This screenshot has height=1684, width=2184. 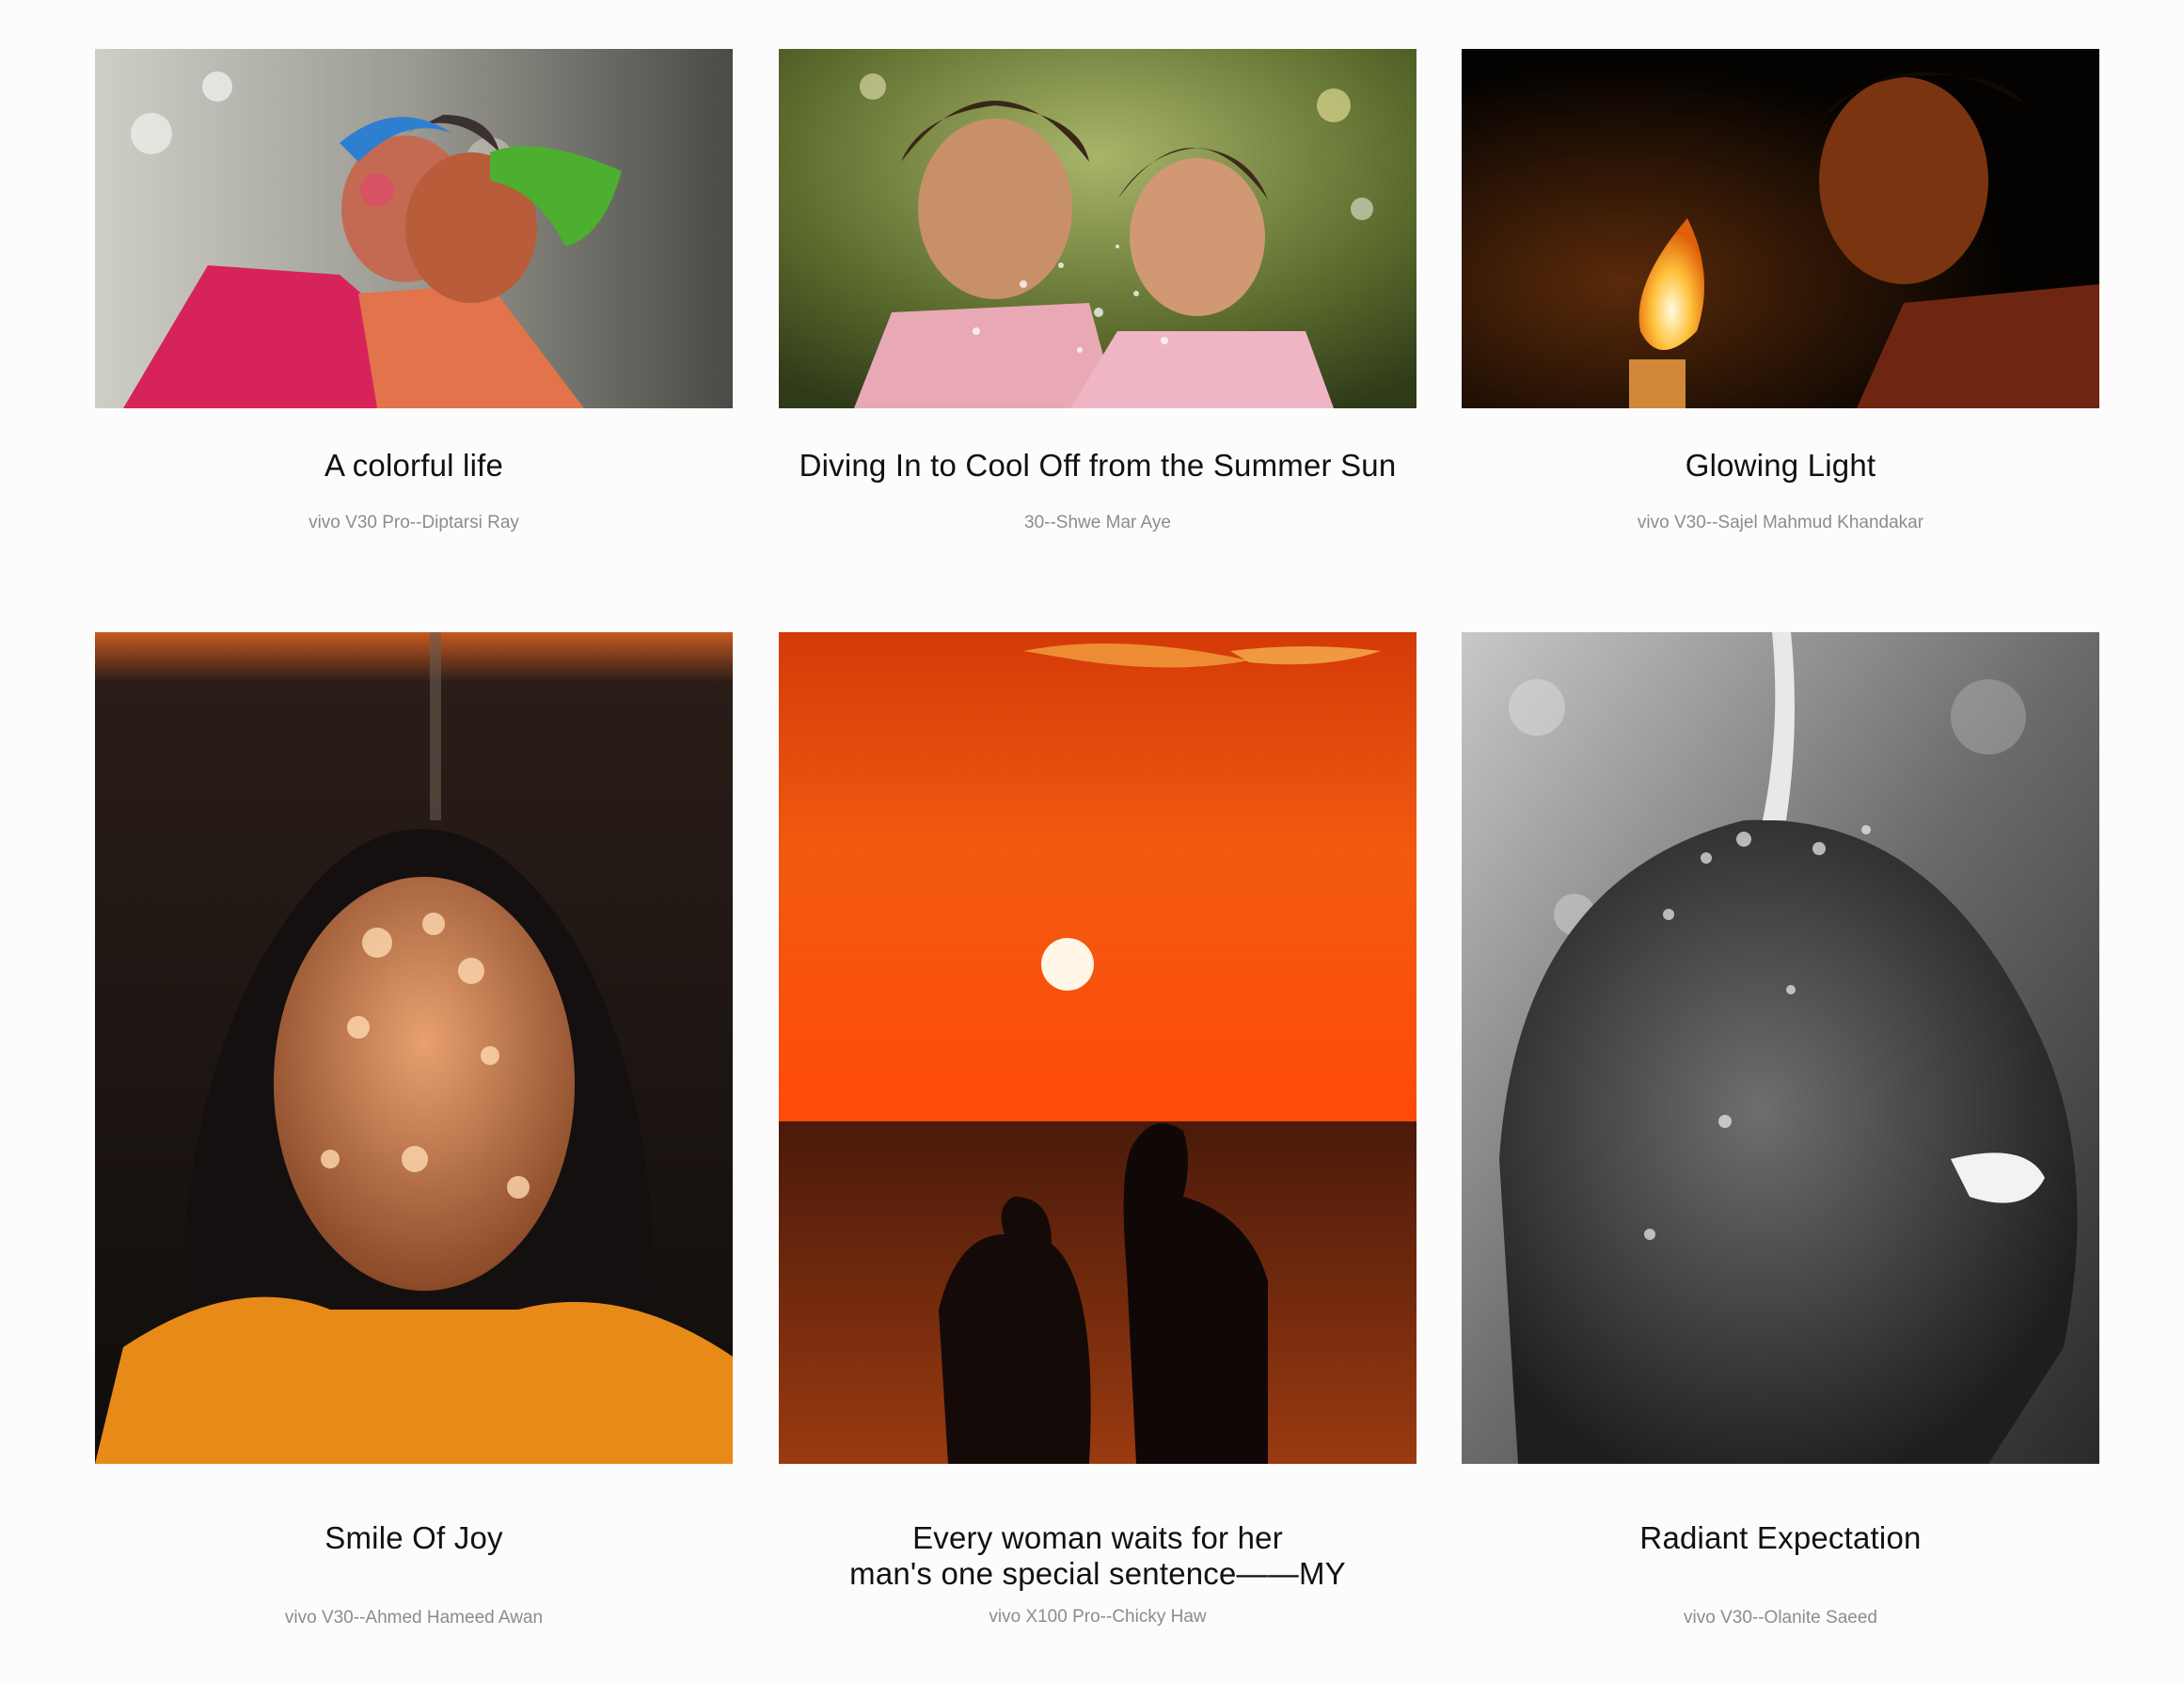 What do you see at coordinates (1780, 522) in the screenshot?
I see `photo-credit: vivo V30--Sajel Mahmud Khandakar` at bounding box center [1780, 522].